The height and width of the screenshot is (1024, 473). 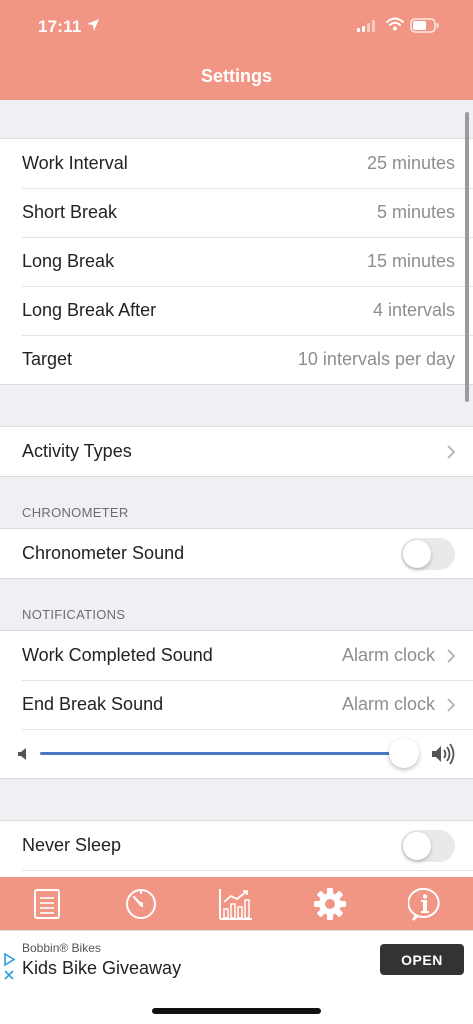 What do you see at coordinates (376, 359) in the screenshot?
I see `row-value: 10 intervals per day` at bounding box center [376, 359].